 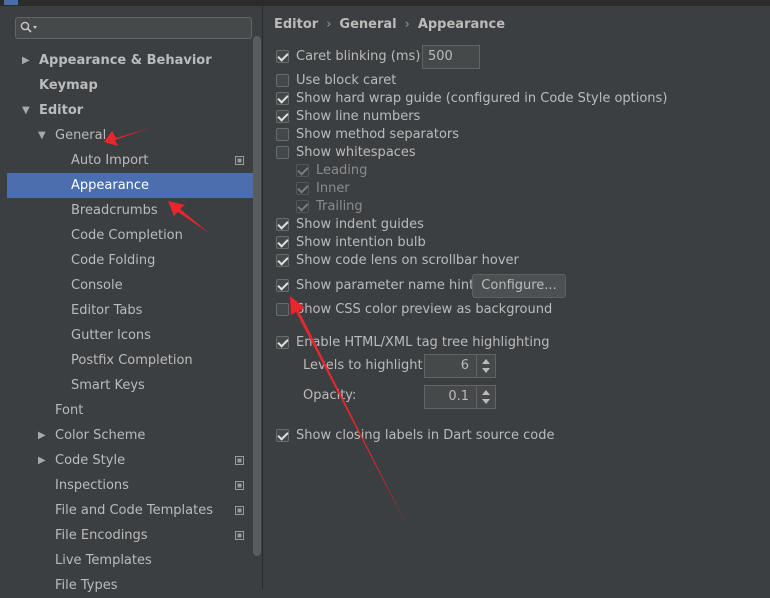 I want to click on tree-item-editor-tabs: Editor Tabs, so click(x=134, y=310).